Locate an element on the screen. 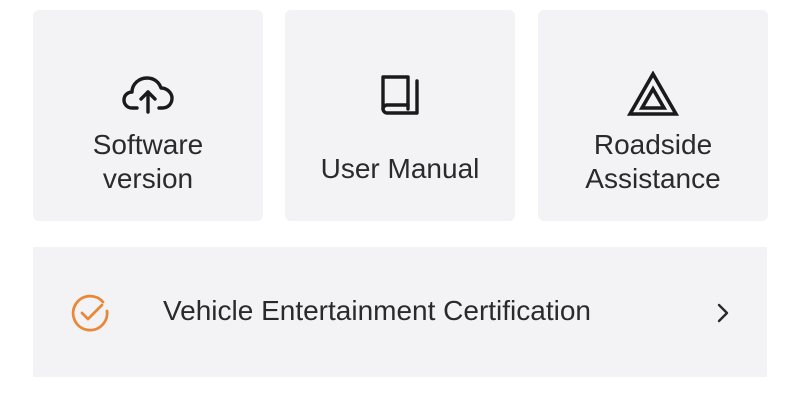  check-circle-icon is located at coordinates (90, 313).